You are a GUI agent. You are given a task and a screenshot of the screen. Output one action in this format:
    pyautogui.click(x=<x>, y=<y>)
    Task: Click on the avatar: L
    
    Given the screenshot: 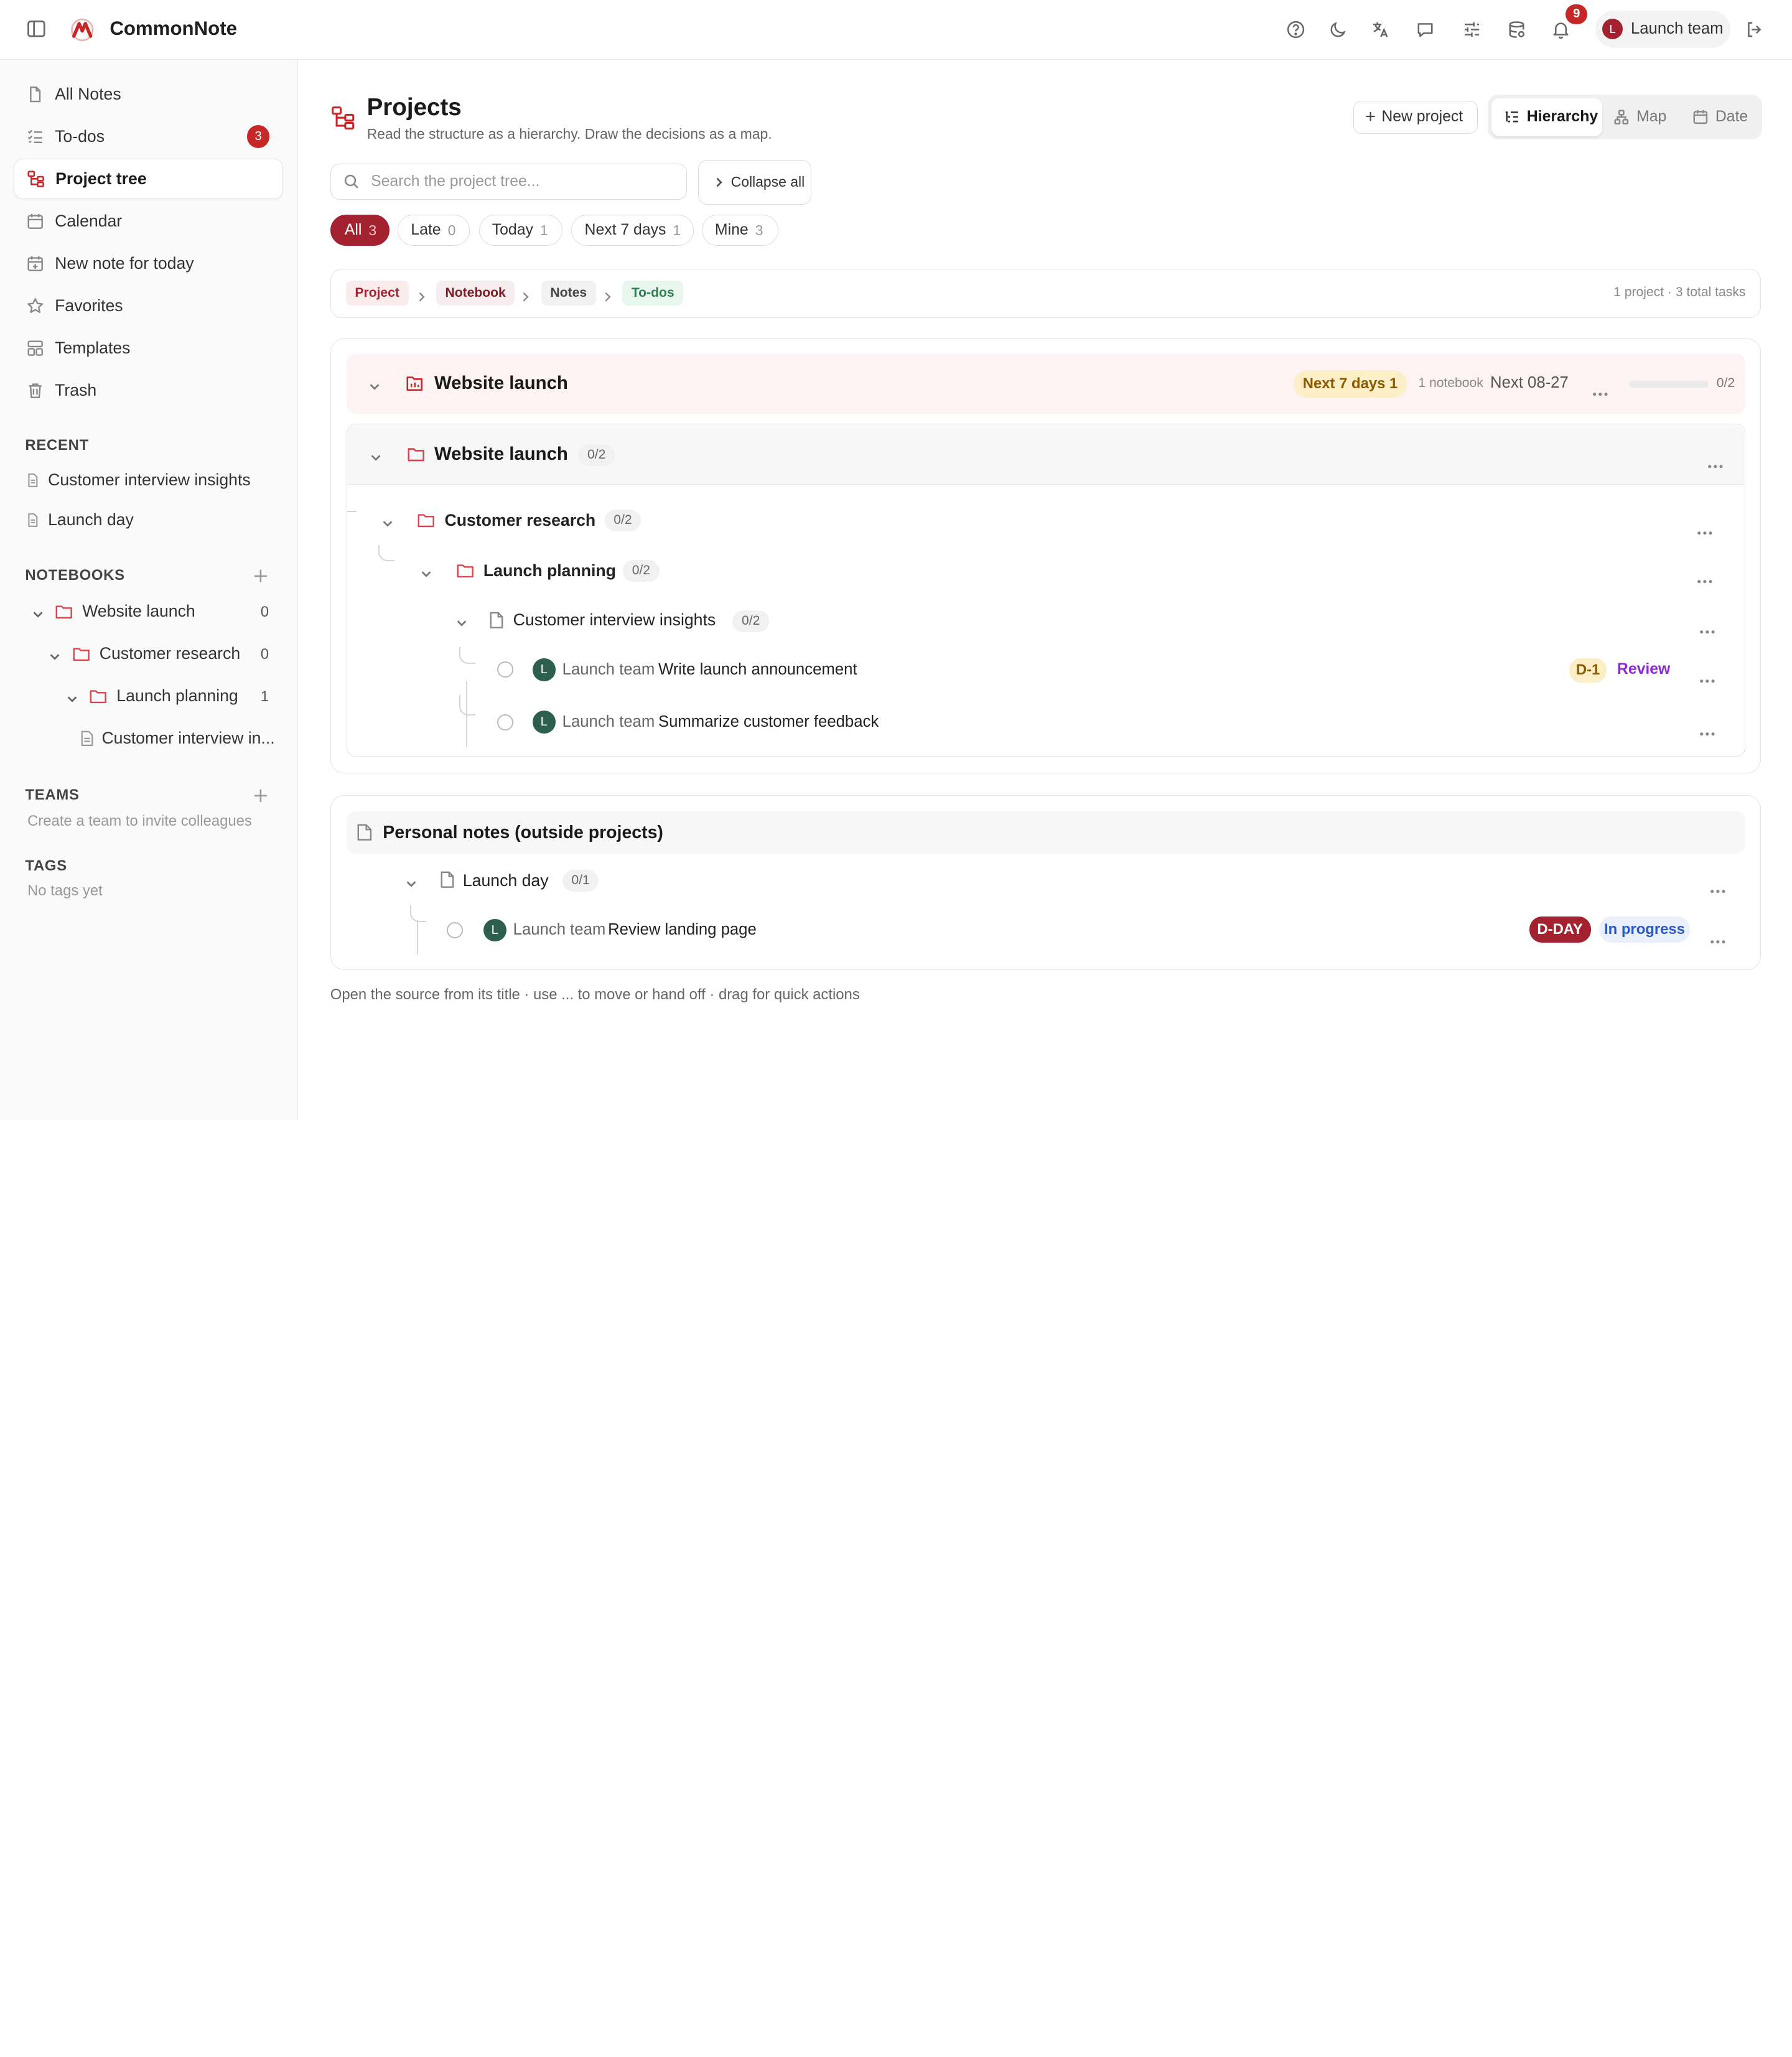 What is the action you would take?
    pyautogui.click(x=544, y=669)
    